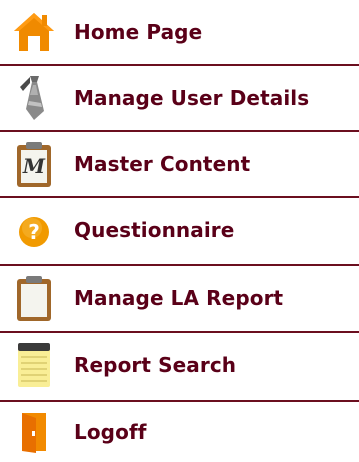 This screenshot has width=359, height=462. Describe the element at coordinates (34, 365) in the screenshot. I see `notepad-icon` at that location.